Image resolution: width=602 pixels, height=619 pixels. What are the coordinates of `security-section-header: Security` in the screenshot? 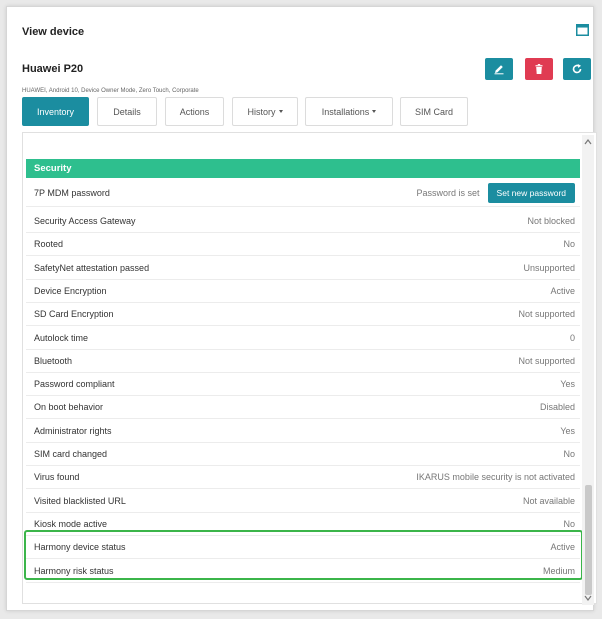 It's located at (303, 168).